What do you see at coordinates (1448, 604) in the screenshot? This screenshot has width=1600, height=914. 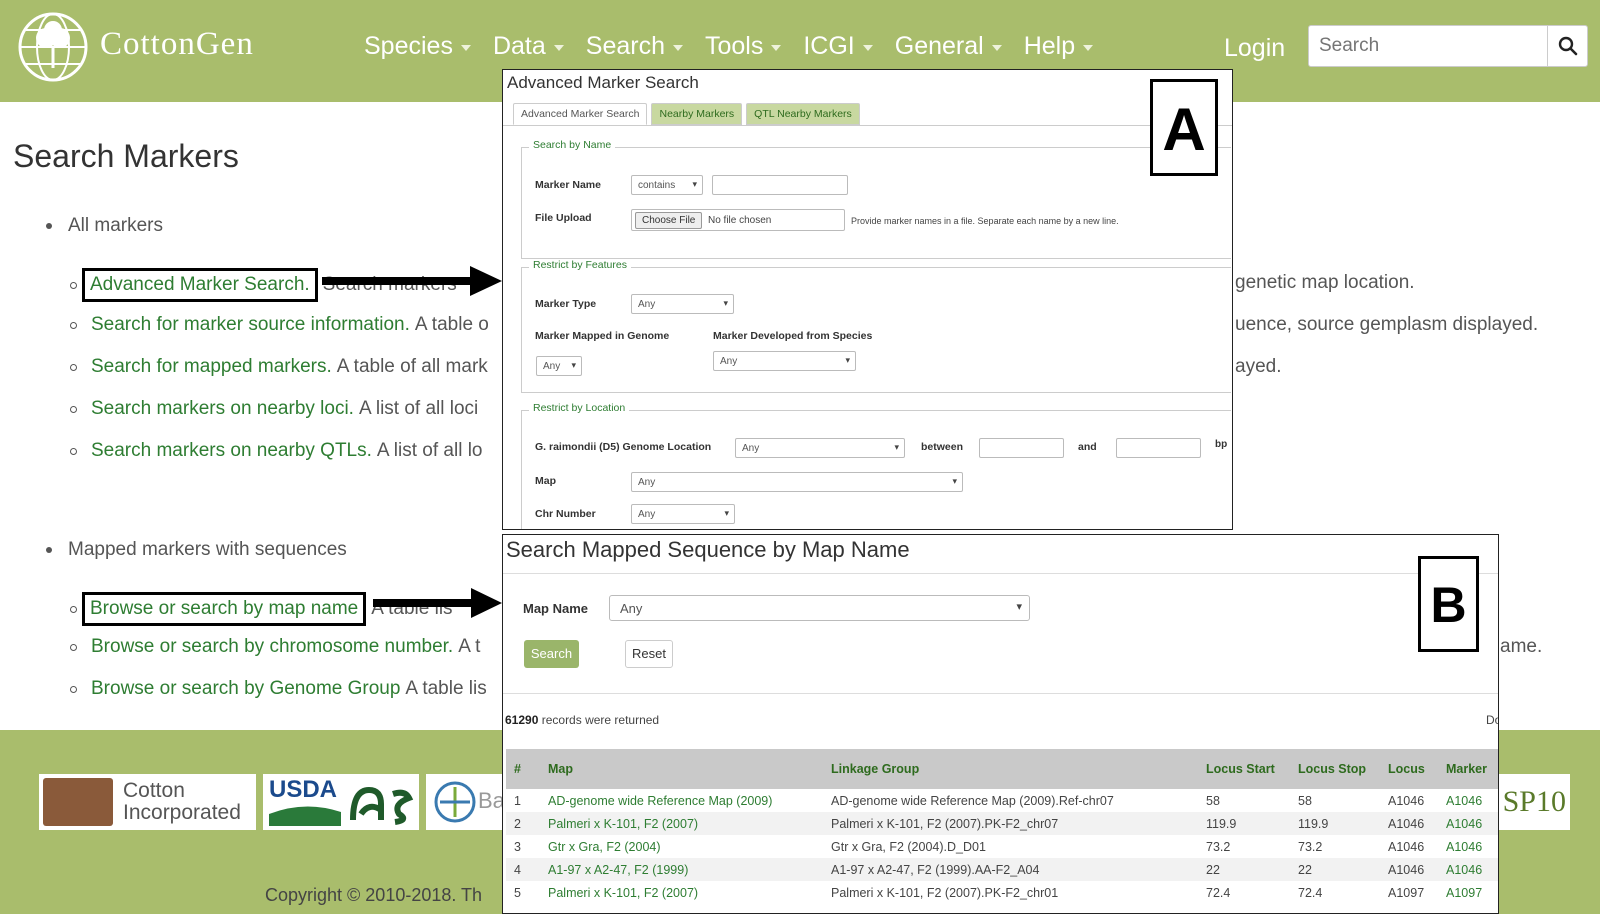 I see `figure-label-b: B` at bounding box center [1448, 604].